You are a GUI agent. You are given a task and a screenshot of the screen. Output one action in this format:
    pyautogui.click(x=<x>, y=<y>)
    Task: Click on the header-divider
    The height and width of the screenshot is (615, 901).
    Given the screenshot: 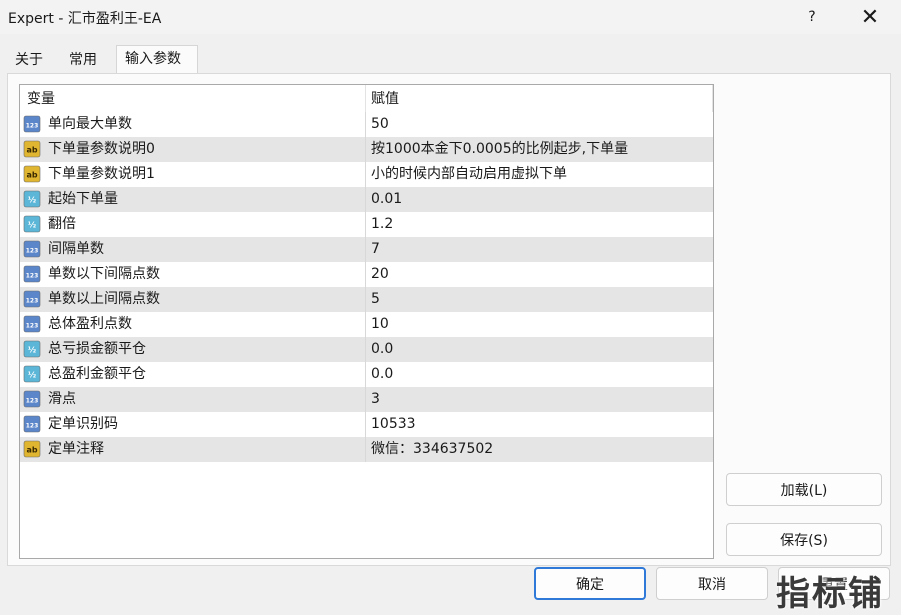 What is the action you would take?
    pyautogui.click(x=712, y=98)
    